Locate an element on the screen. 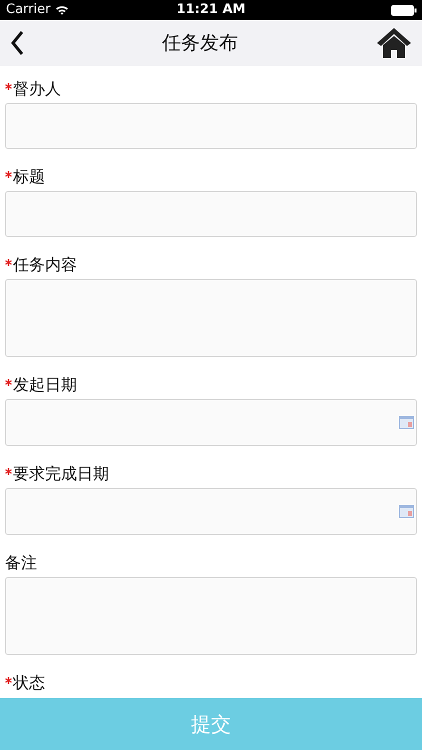  carrier-label: Carrier is located at coordinates (28, 10).